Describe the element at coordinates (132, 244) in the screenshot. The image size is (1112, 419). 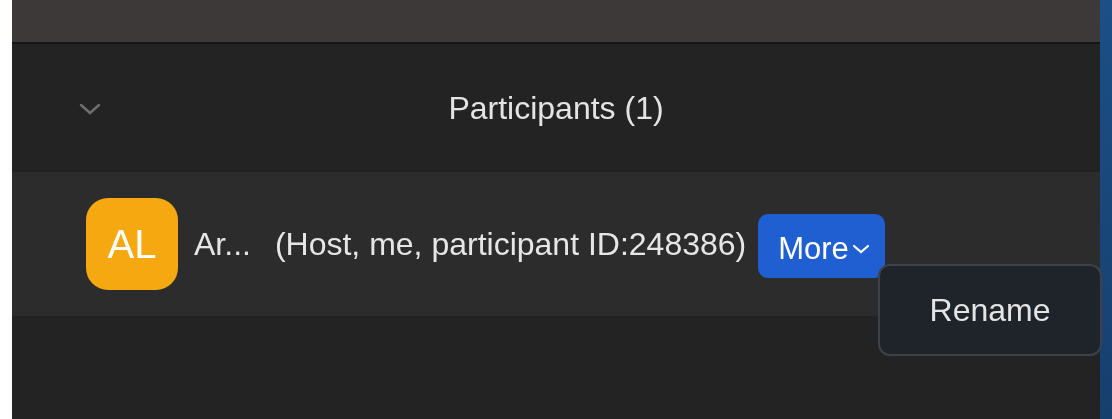
I see `avatar: AL` at that location.